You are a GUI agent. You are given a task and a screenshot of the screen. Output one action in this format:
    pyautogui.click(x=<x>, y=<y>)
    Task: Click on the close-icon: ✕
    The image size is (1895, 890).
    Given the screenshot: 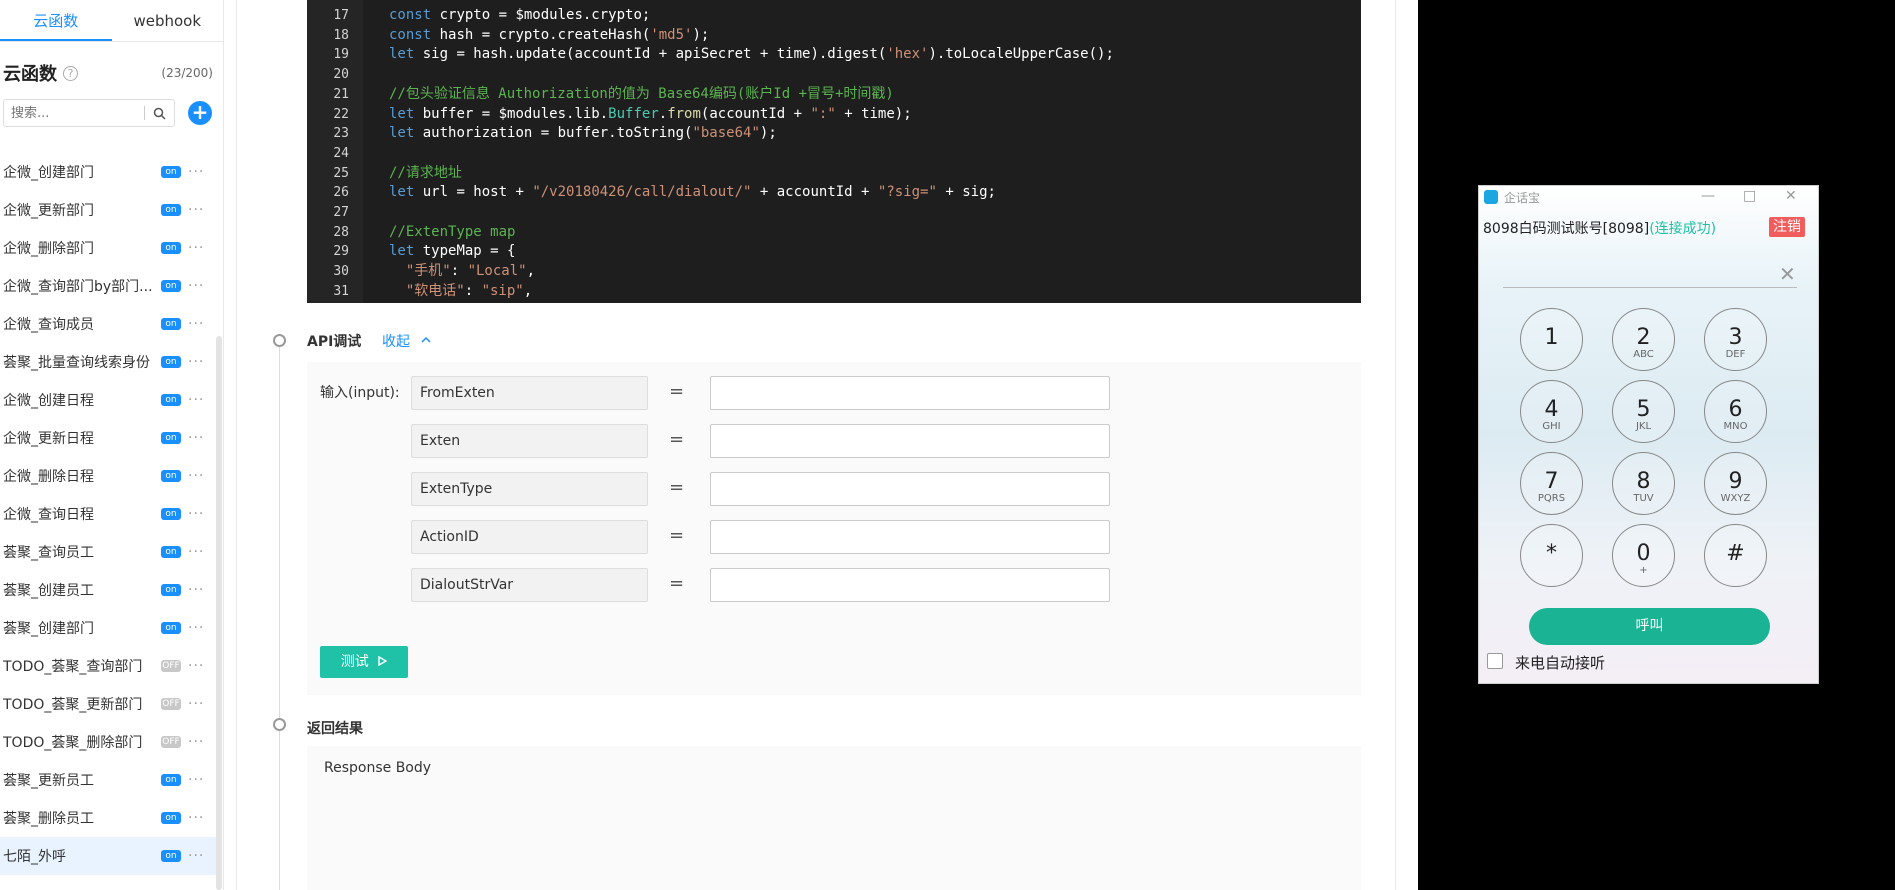 What is the action you would take?
    pyautogui.click(x=1791, y=196)
    